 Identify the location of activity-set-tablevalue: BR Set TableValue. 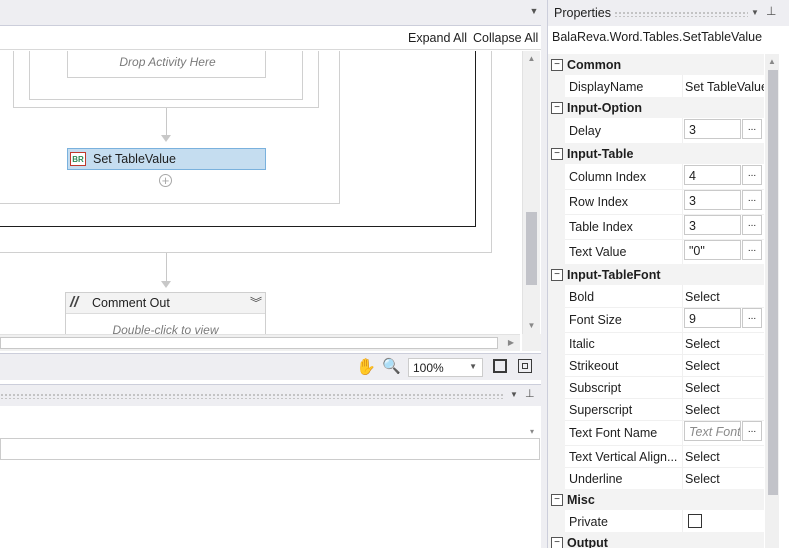
(166, 159).